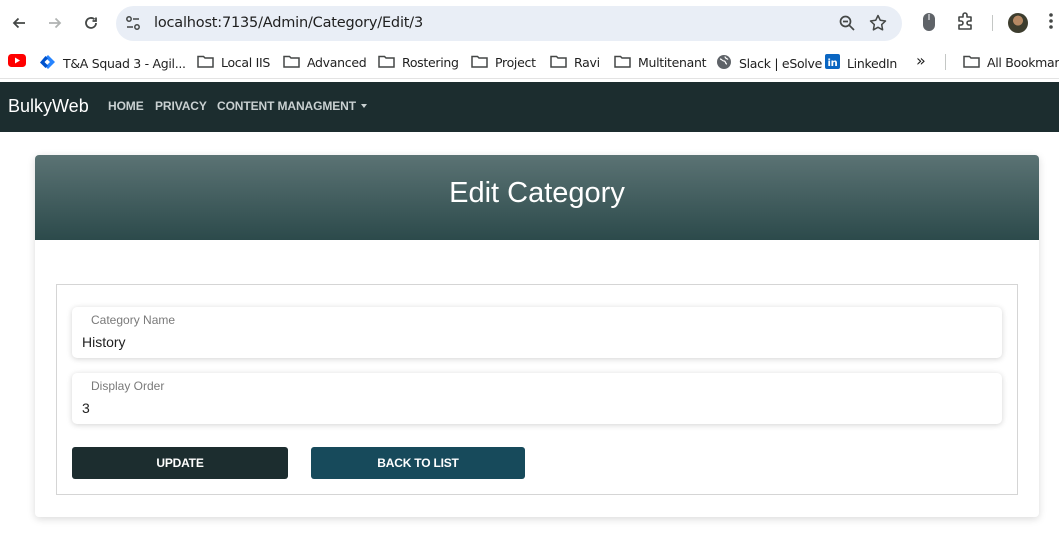  I want to click on back-arrow-icon, so click(19, 23).